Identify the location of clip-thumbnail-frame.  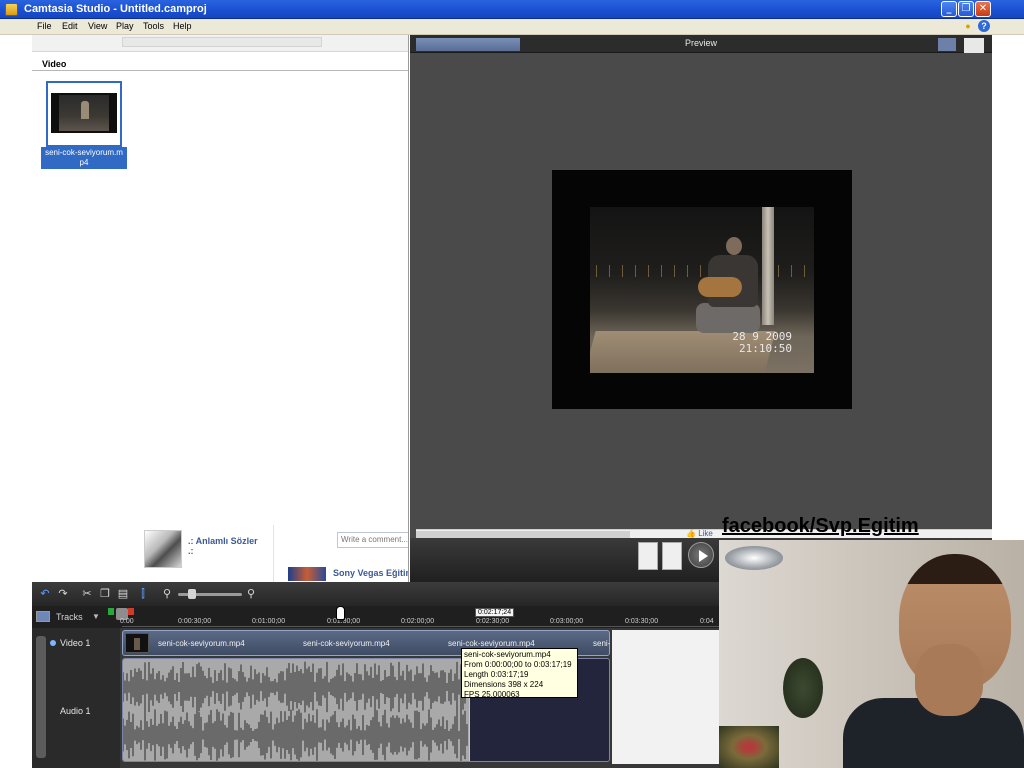
(84, 113).